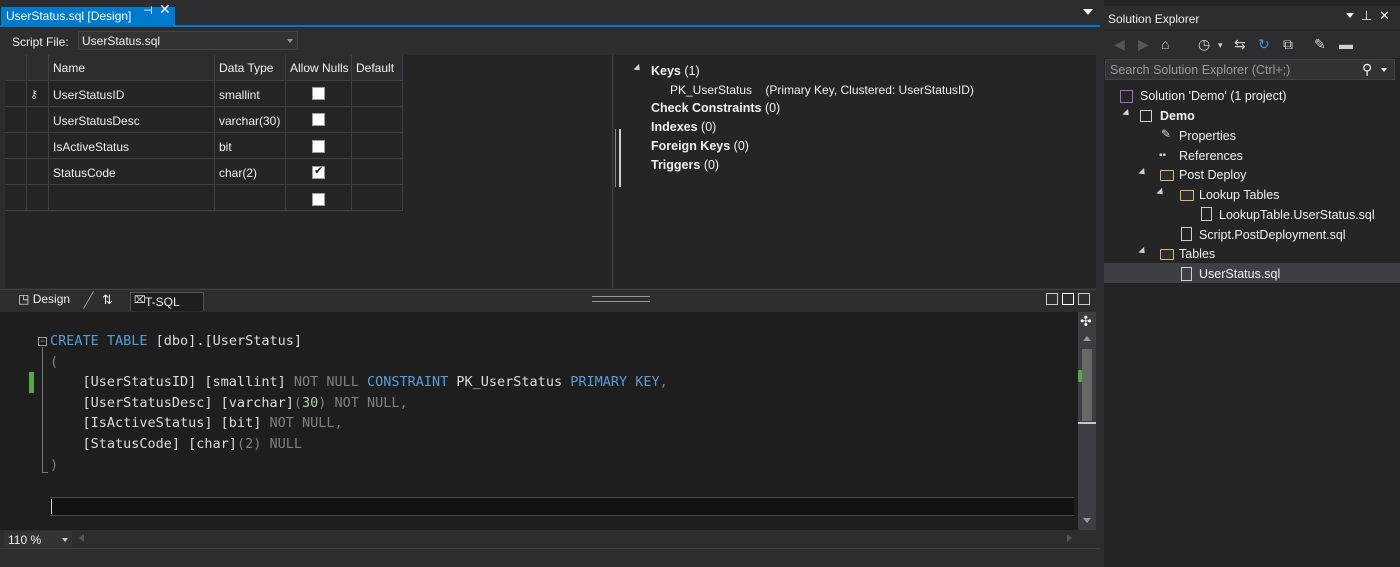 The height and width of the screenshot is (567, 1400). Describe the element at coordinates (1167, 175) in the screenshot. I see `folder-open-icon` at that location.